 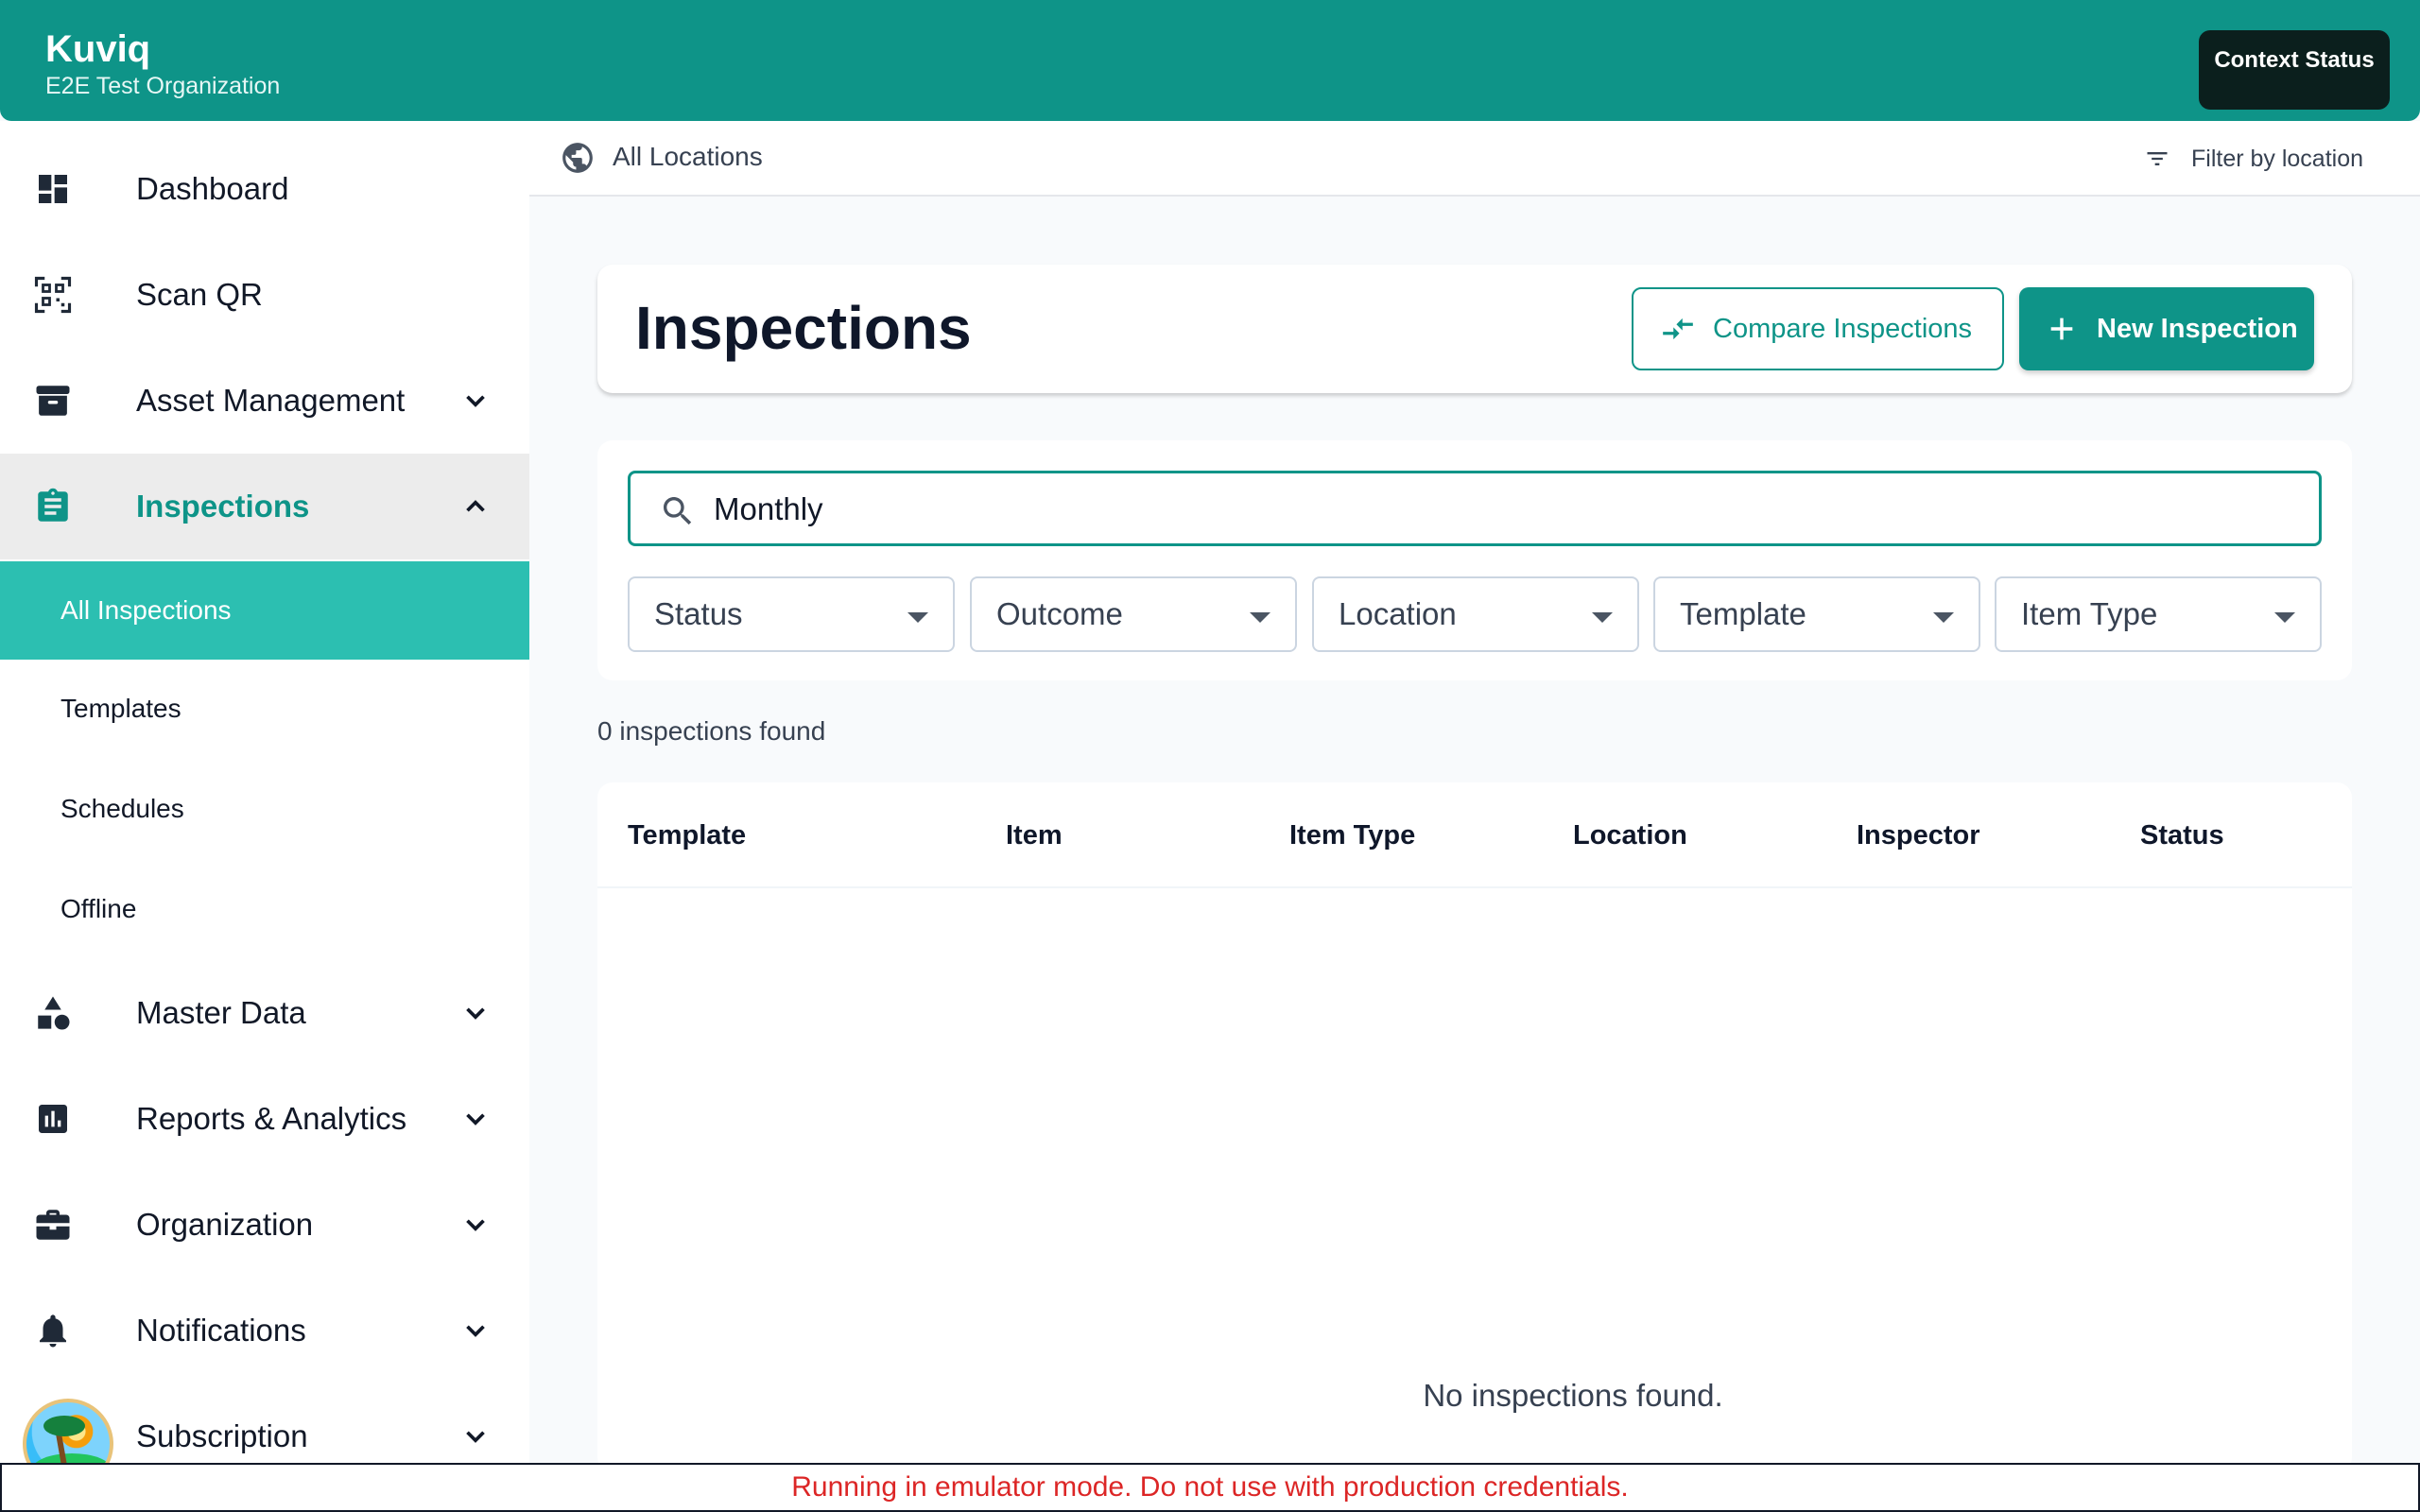 I want to click on globe-icon, so click(x=577, y=158).